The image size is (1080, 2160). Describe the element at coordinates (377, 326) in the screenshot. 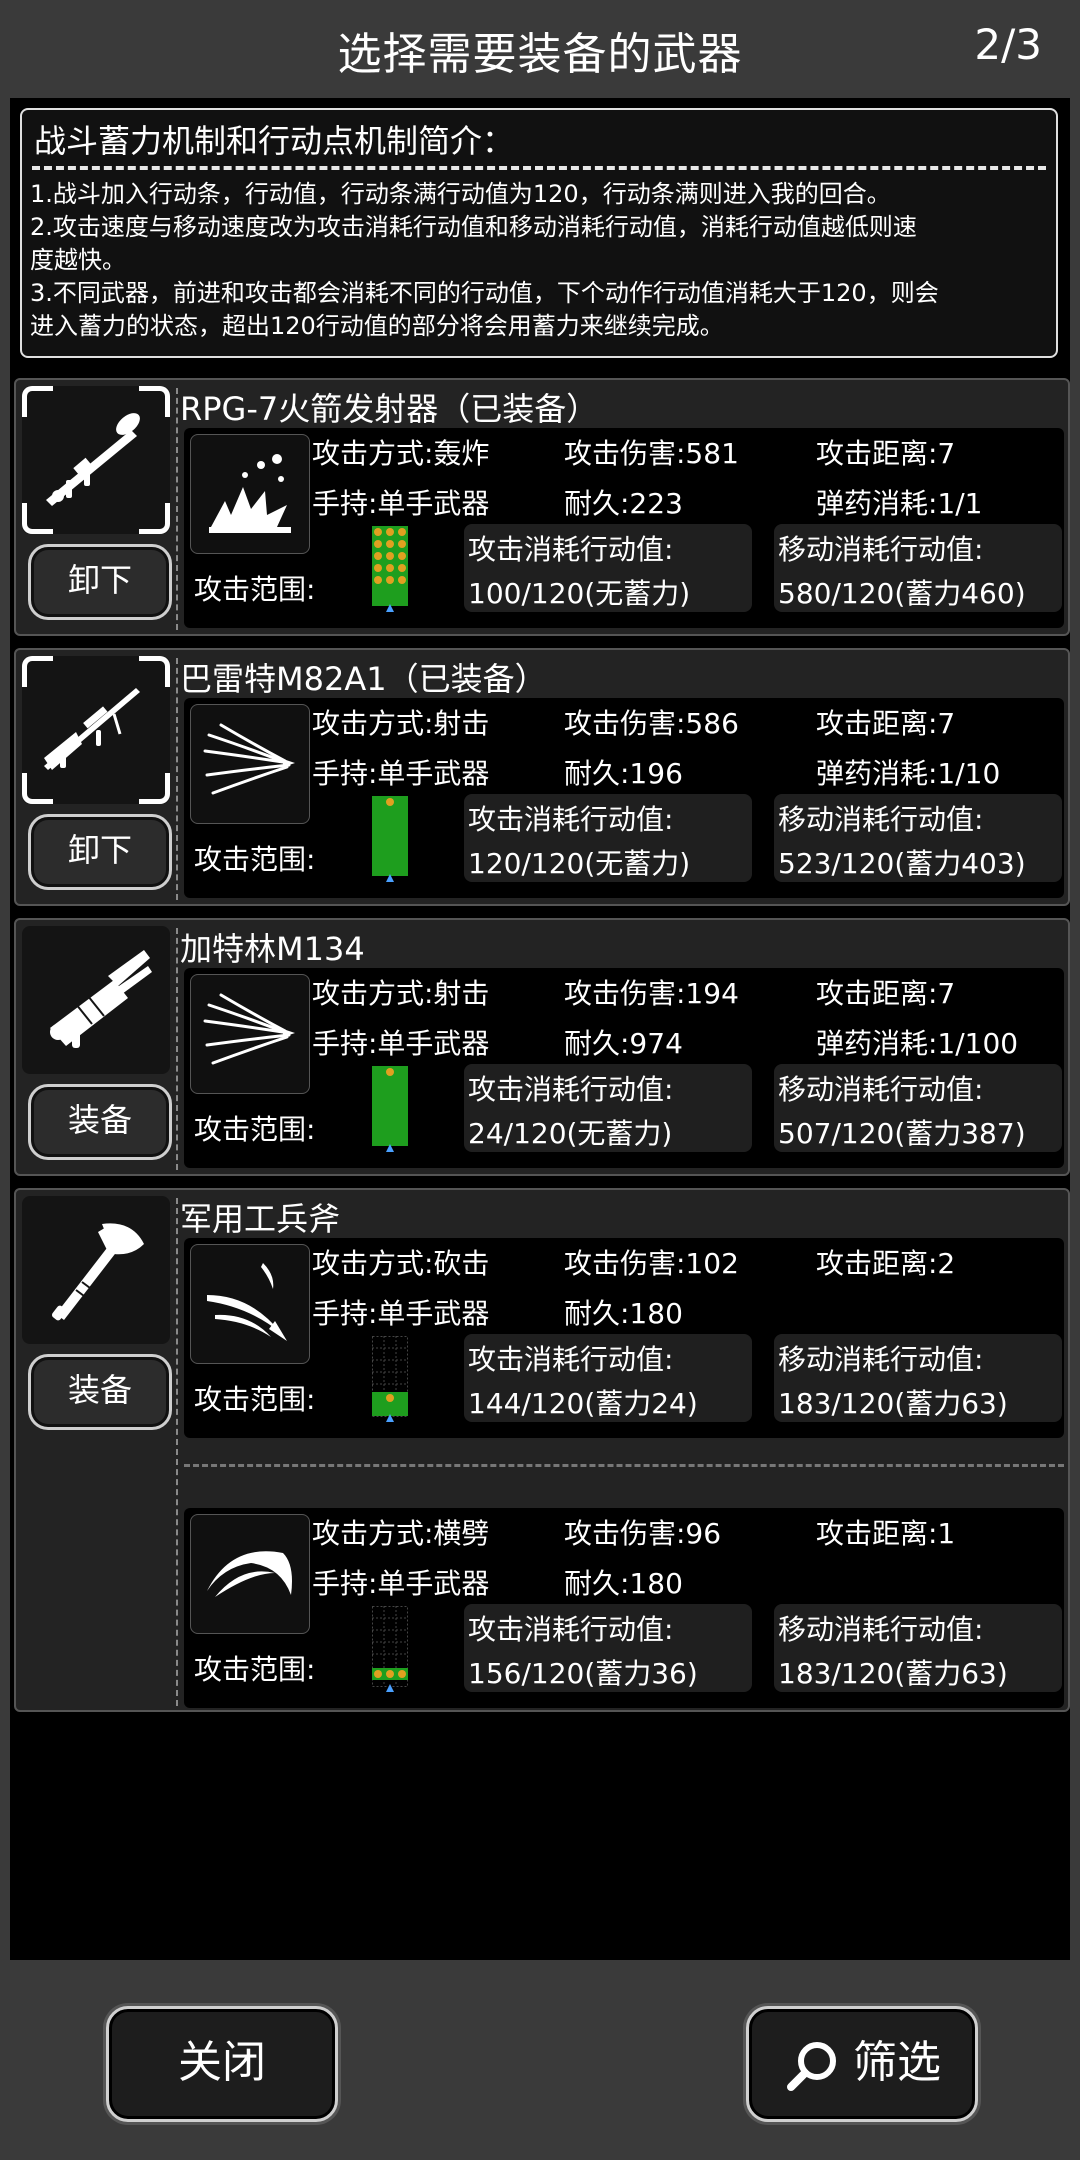

I see `intro-line: 进入蓄力的状态，超出120行动值的部分将会用蓄力来继续完成。` at that location.